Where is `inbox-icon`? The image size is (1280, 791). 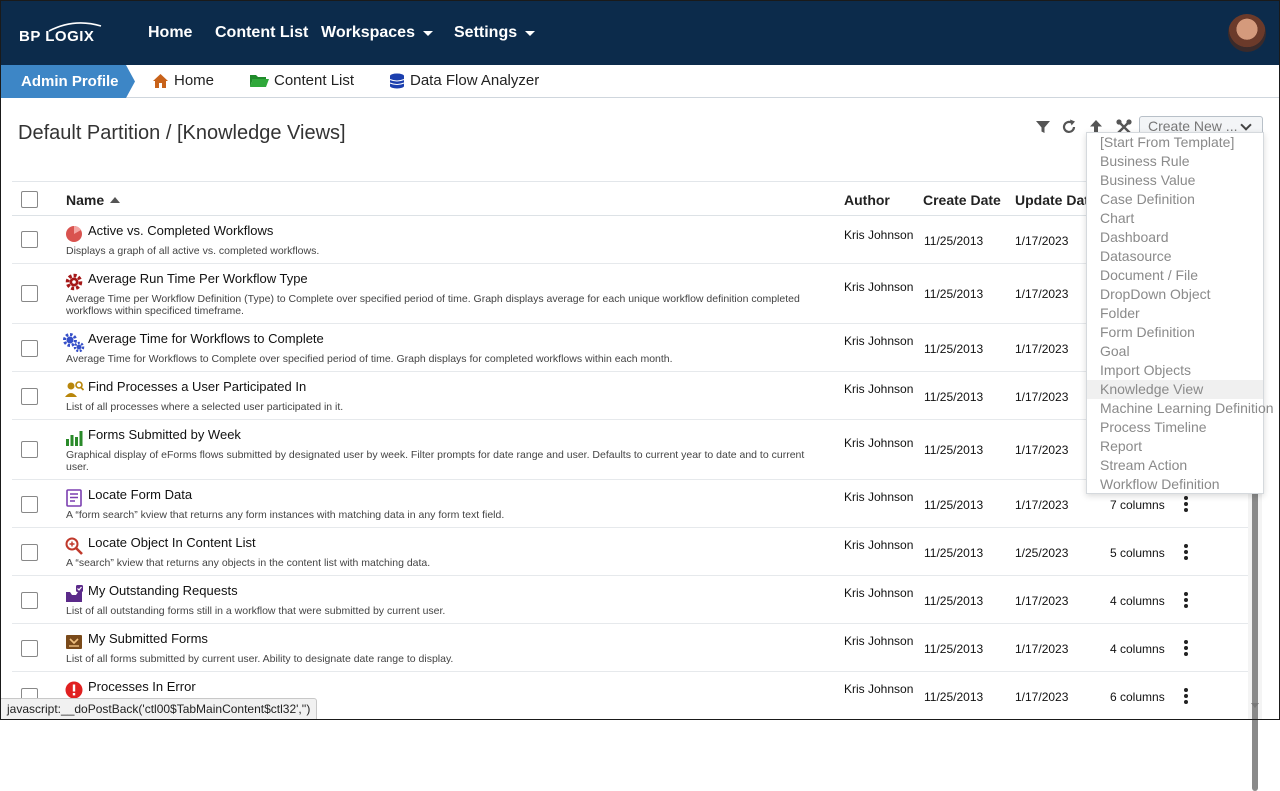 inbox-icon is located at coordinates (74, 593).